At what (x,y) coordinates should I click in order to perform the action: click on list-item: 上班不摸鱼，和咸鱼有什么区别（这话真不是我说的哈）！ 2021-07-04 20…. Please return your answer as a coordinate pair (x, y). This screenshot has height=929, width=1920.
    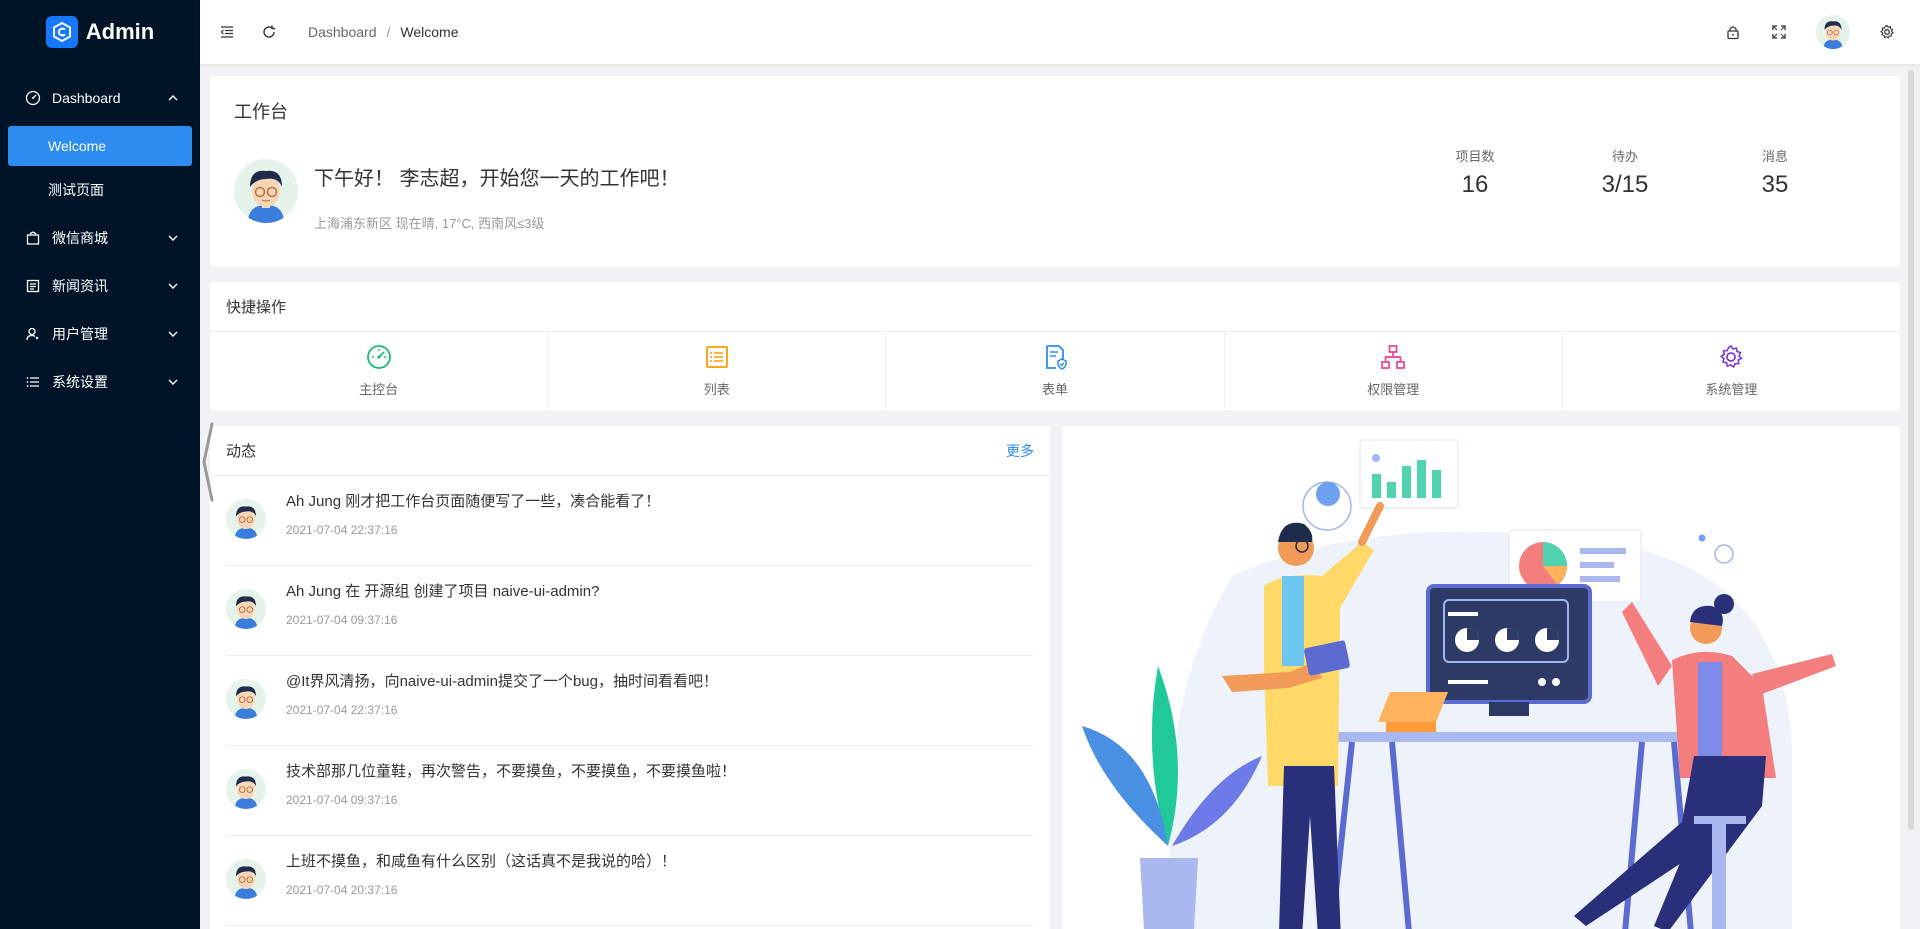
    Looking at the image, I should click on (630, 881).